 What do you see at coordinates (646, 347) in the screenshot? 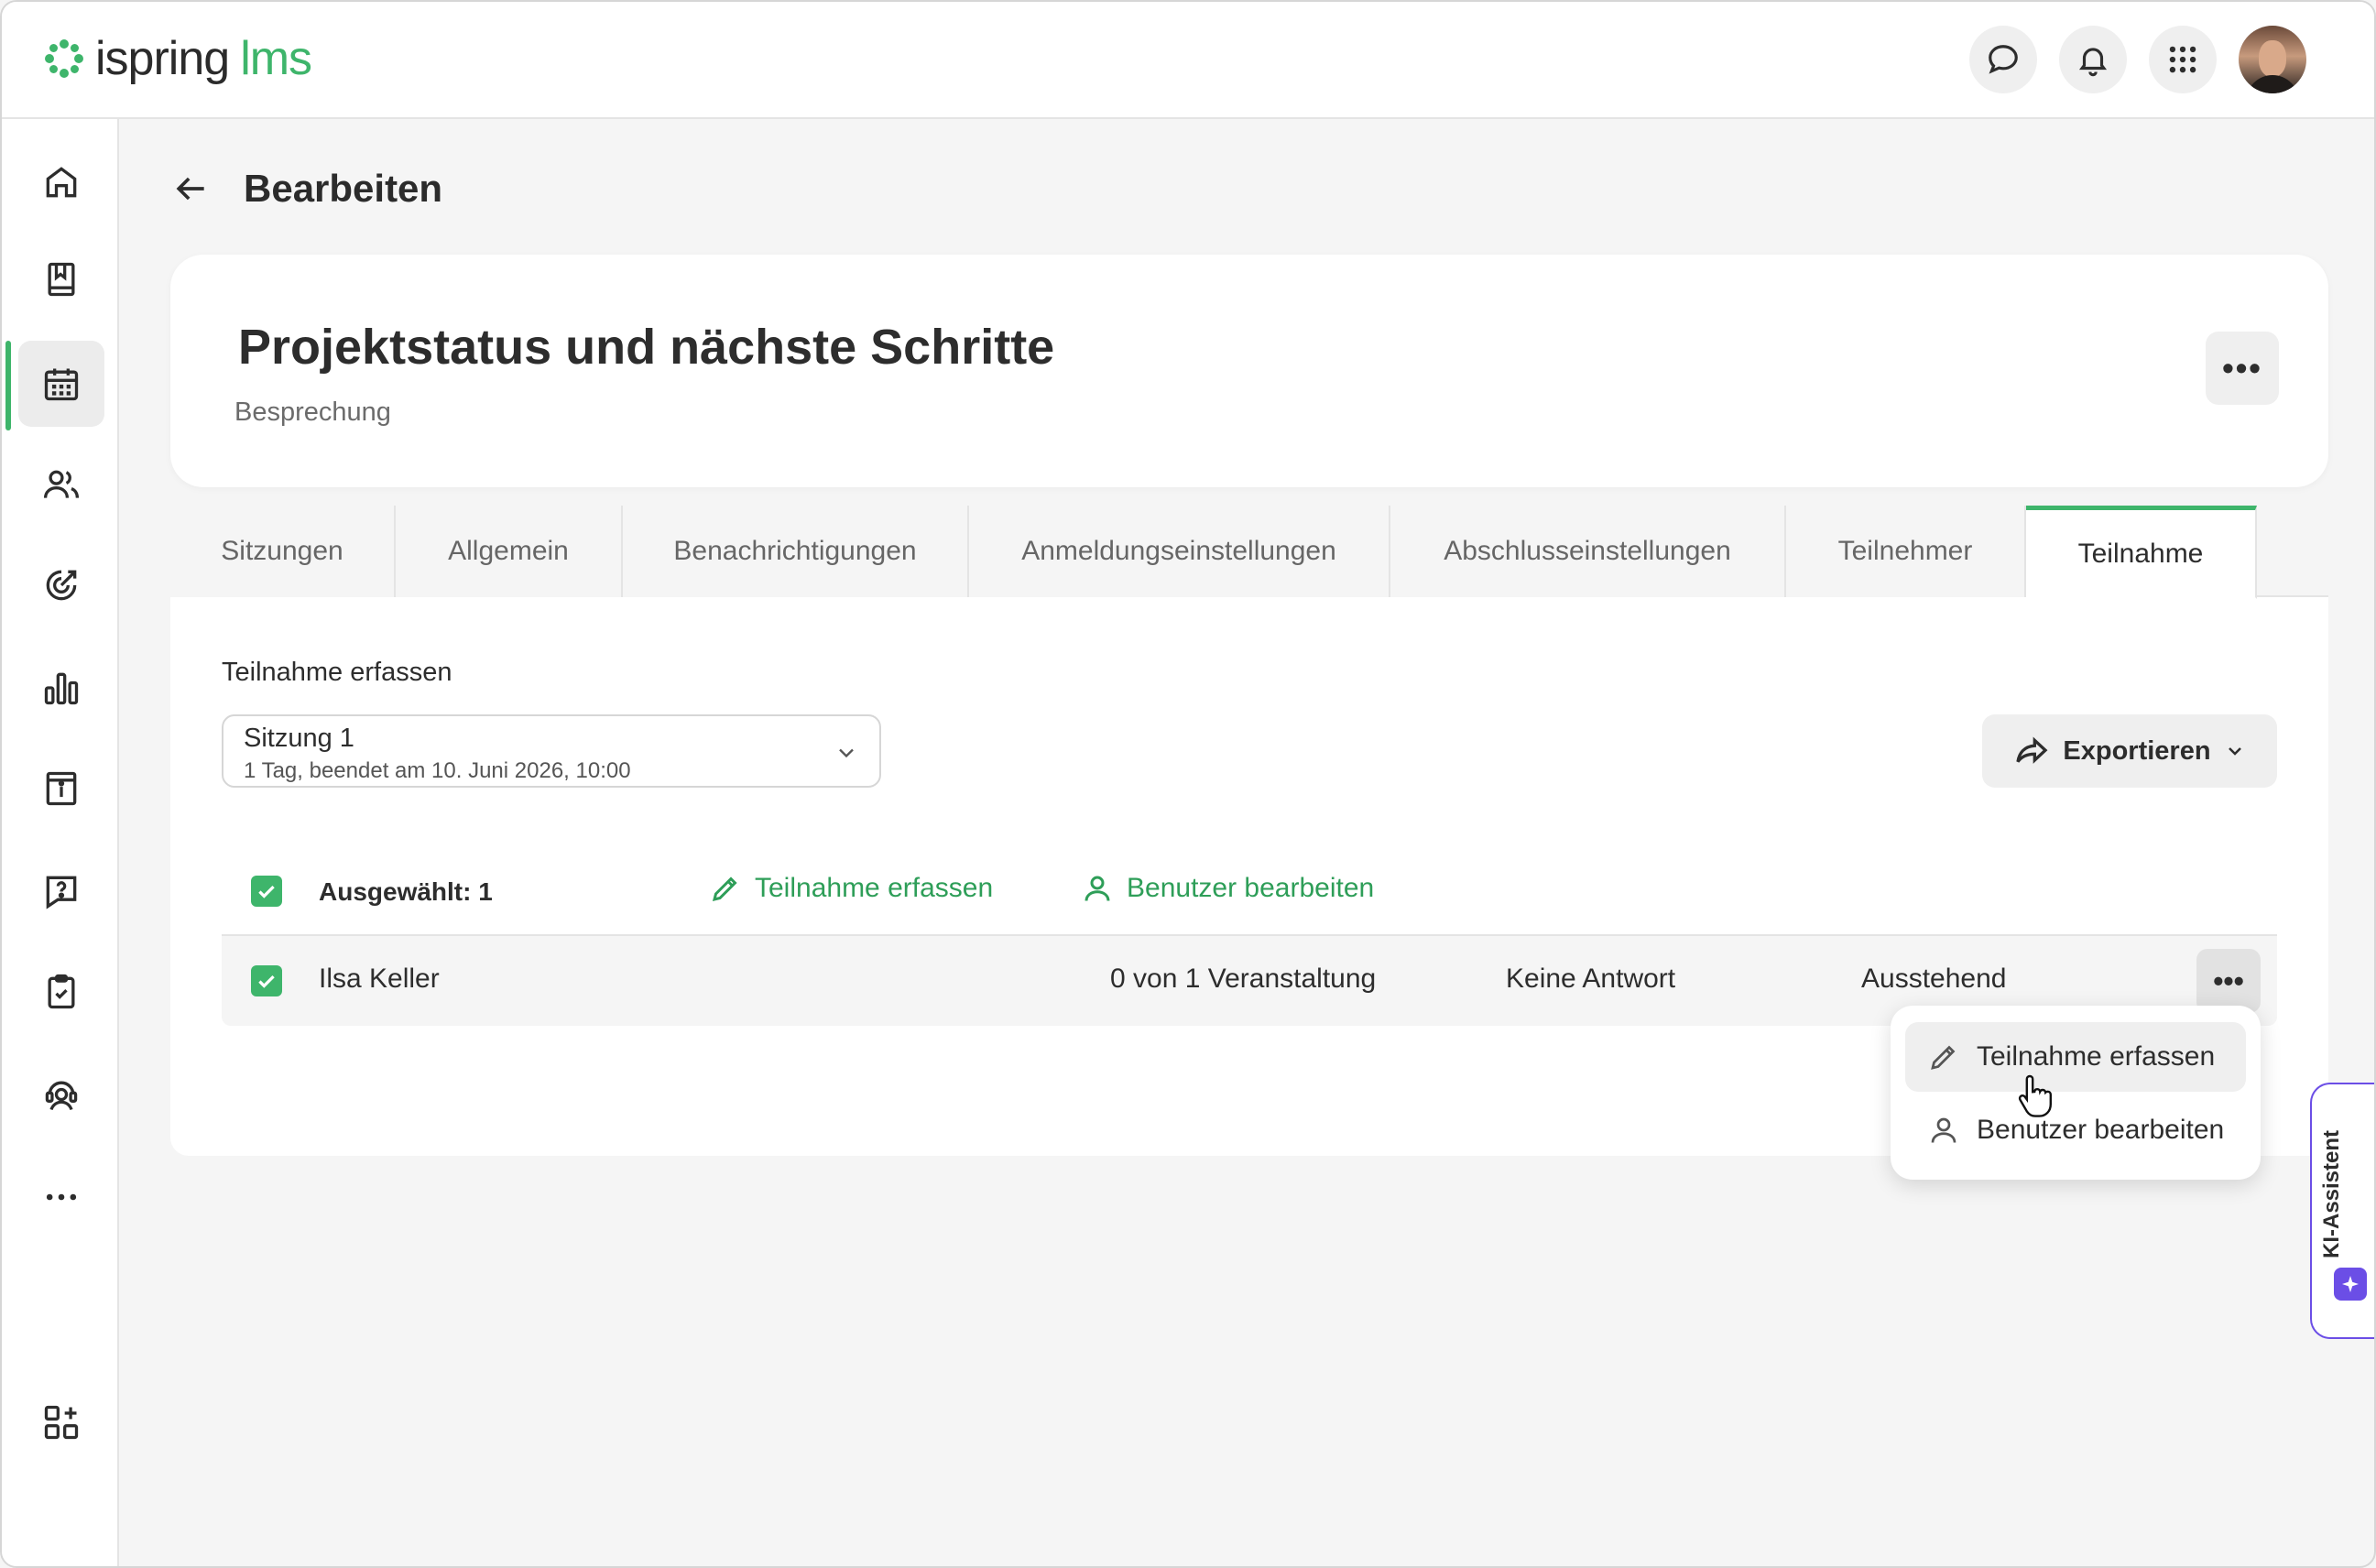
I see `event-name: Projektstatus und nächste Schritte` at bounding box center [646, 347].